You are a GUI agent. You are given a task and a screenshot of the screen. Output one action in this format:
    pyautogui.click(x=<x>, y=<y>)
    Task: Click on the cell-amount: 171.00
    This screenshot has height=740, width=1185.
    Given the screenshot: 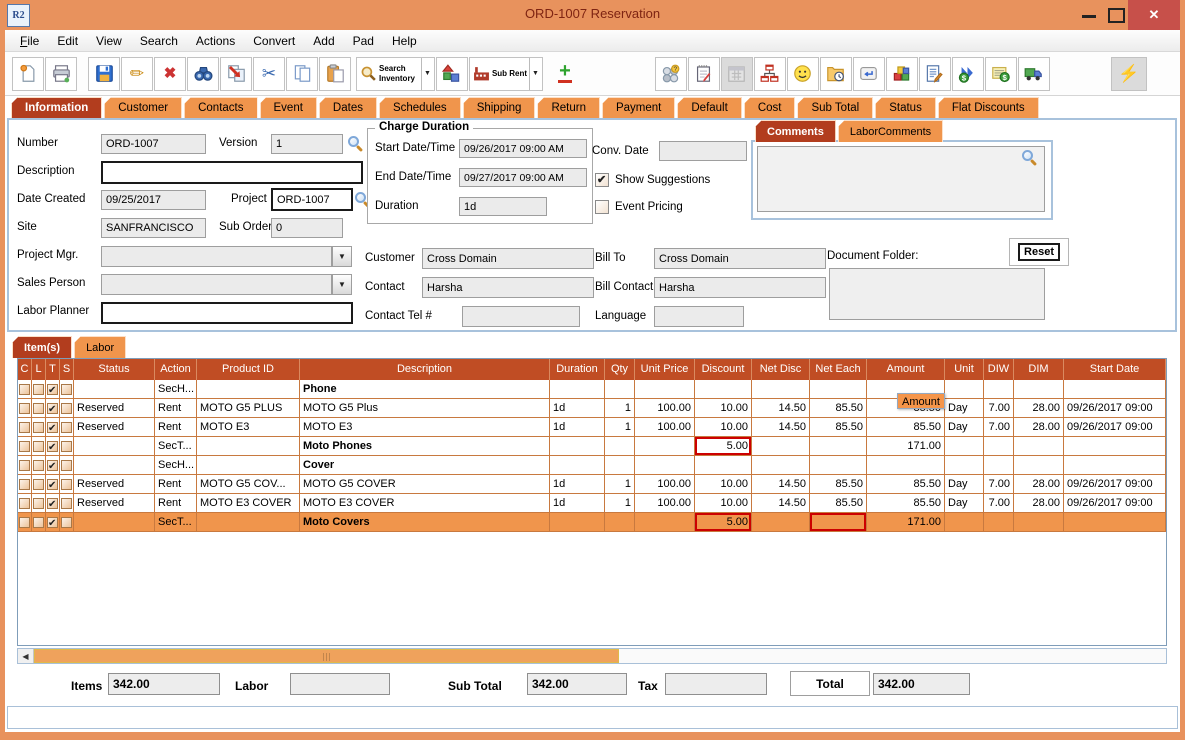 What is the action you would take?
    pyautogui.click(x=906, y=446)
    